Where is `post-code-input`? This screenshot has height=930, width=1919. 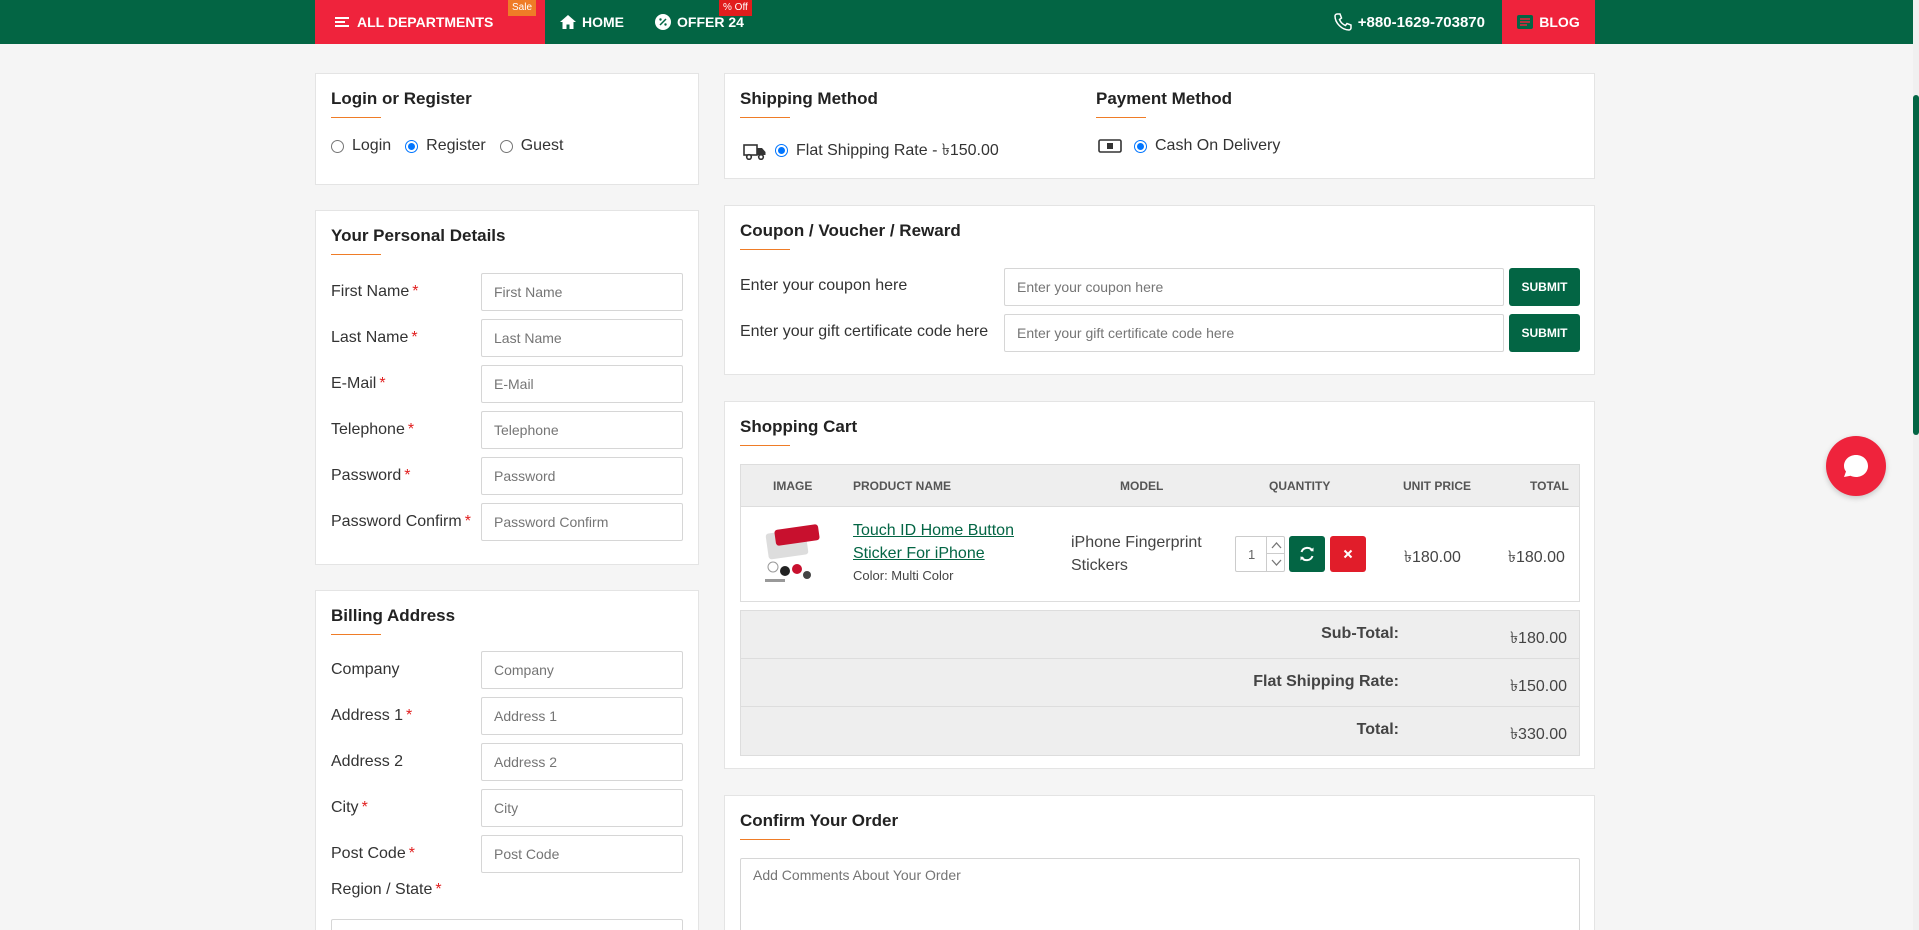 post-code-input is located at coordinates (582, 854).